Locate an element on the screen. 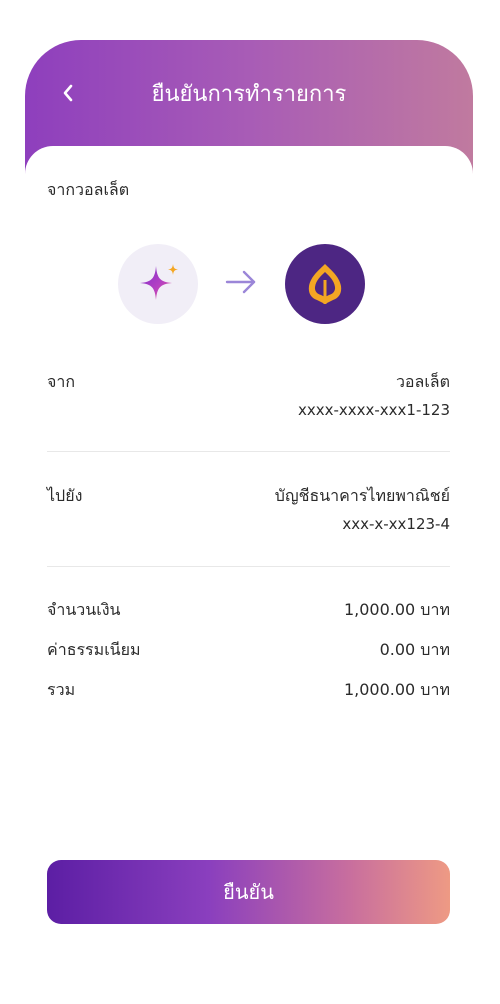 The image size is (500, 1004). amount-label: จำนวนเงิน is located at coordinates (84, 609).